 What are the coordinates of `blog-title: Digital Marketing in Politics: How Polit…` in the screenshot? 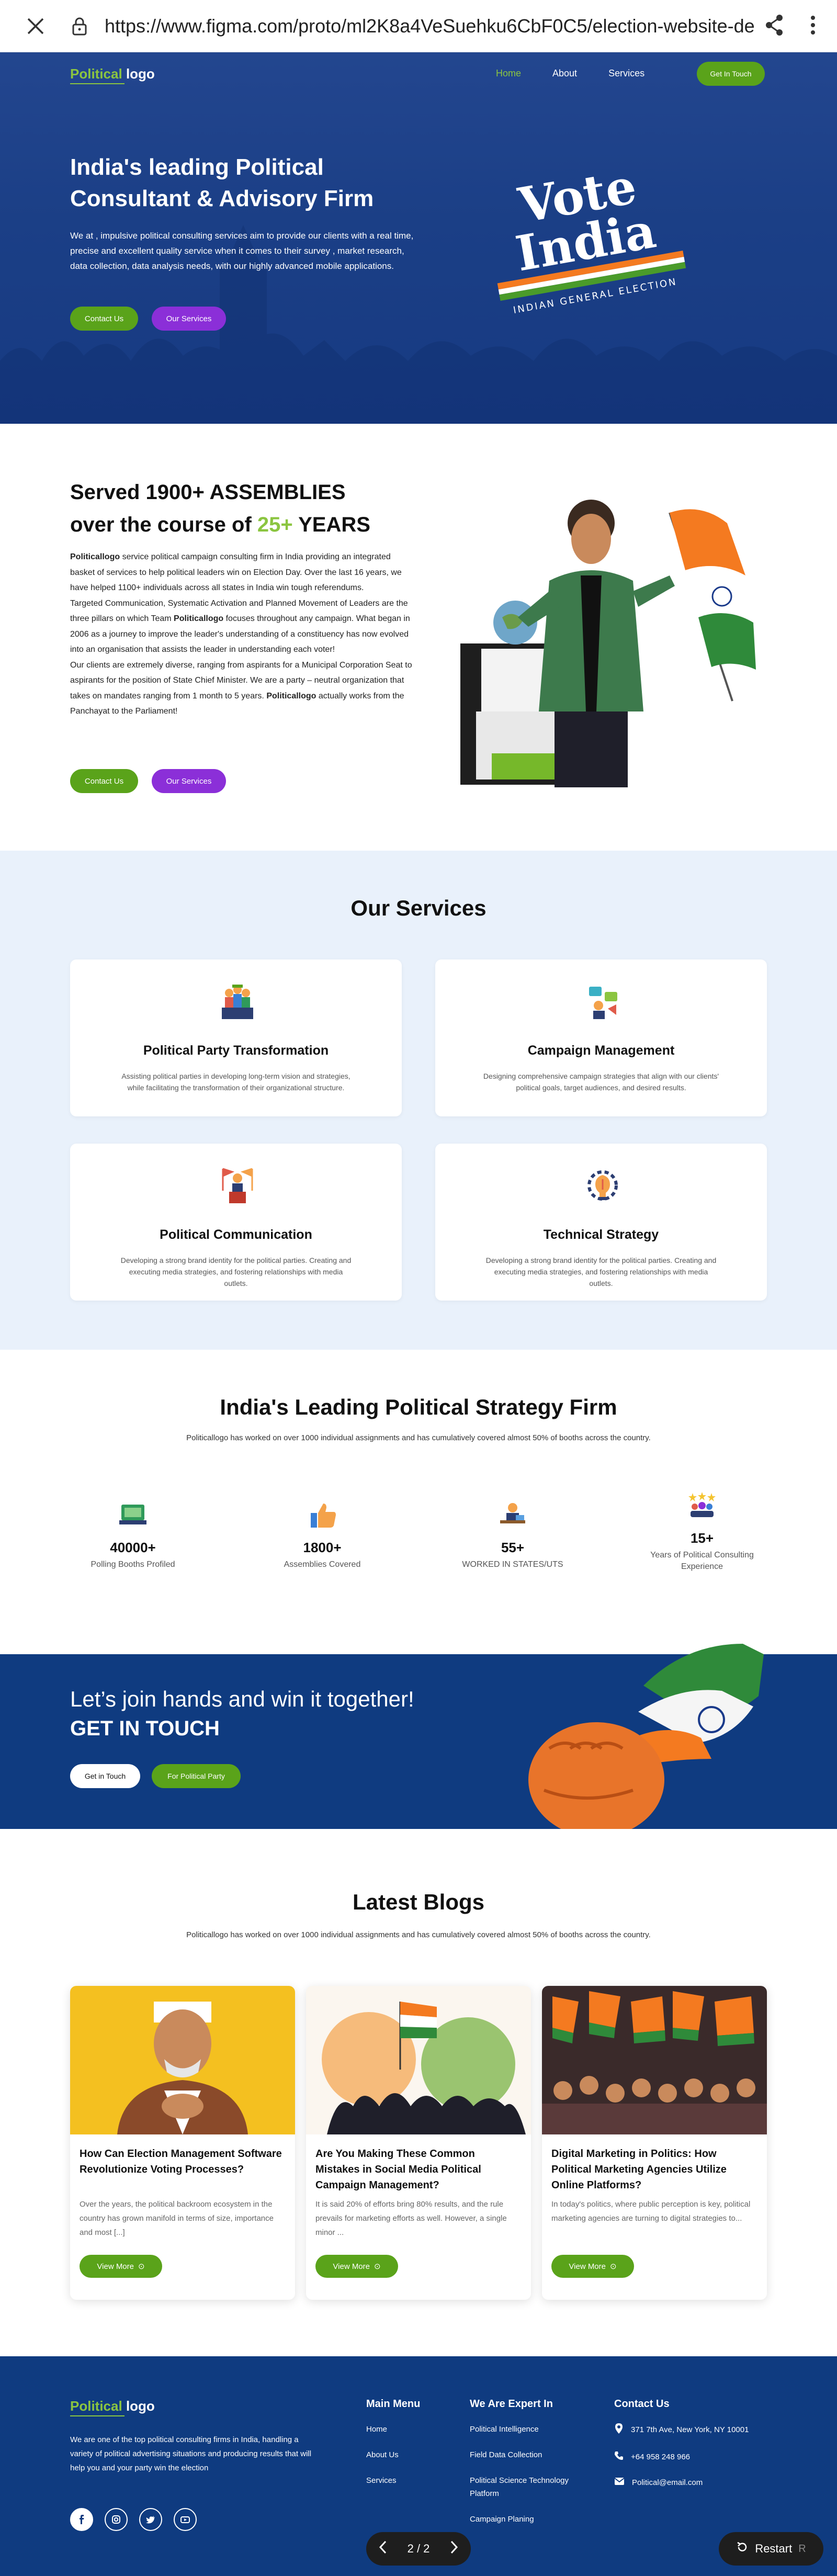 It's located at (639, 2170).